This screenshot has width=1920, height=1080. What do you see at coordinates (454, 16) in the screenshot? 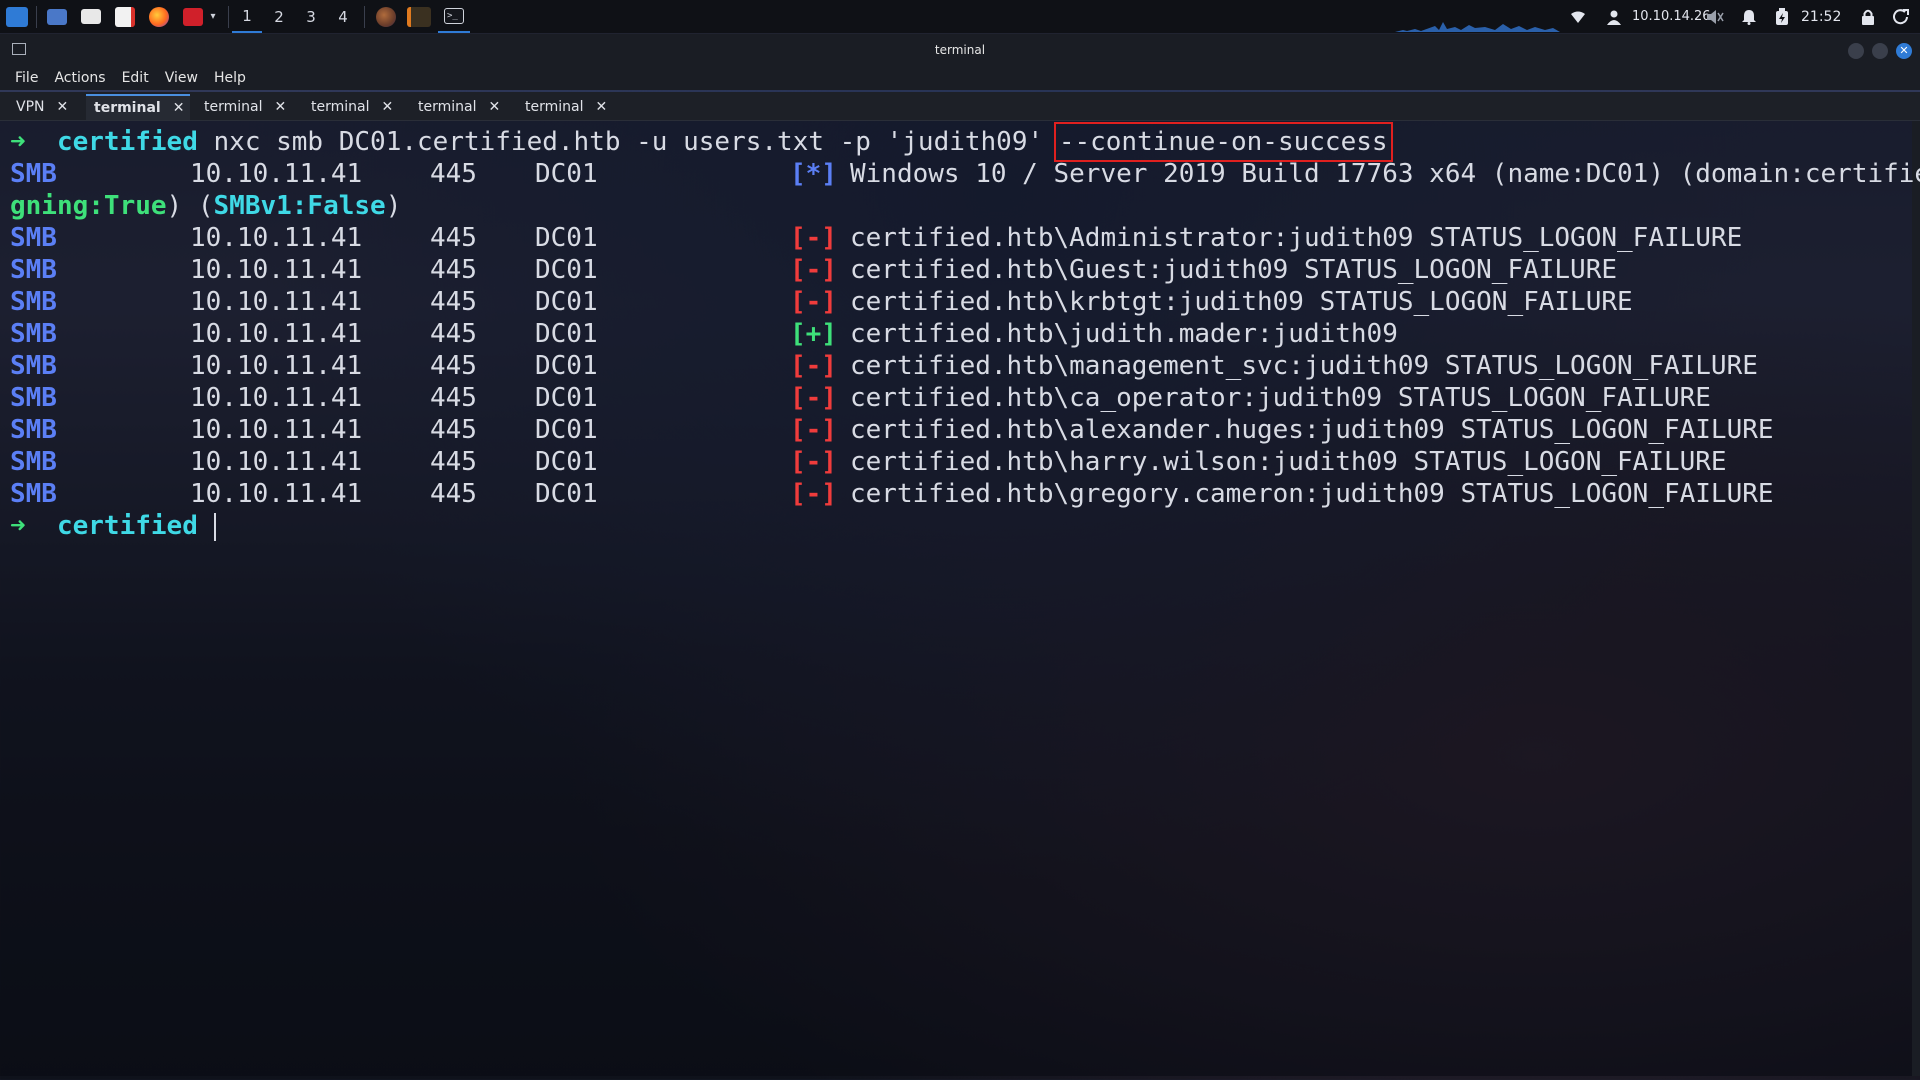
I see `terminal-task-icon: >_` at bounding box center [454, 16].